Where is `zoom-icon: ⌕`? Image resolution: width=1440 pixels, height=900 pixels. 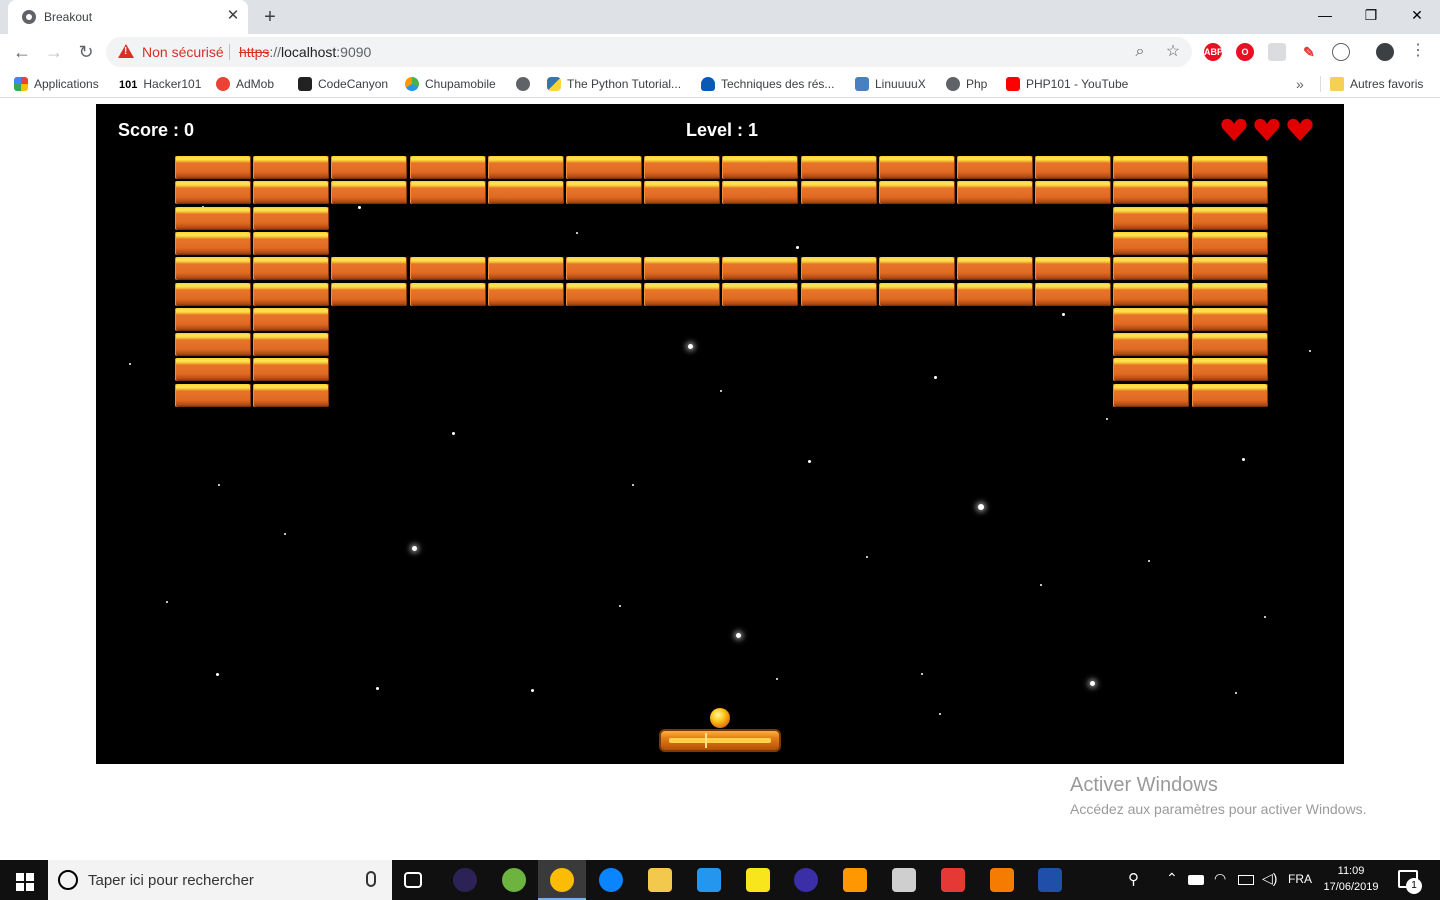 zoom-icon: ⌕ is located at coordinates (1140, 52).